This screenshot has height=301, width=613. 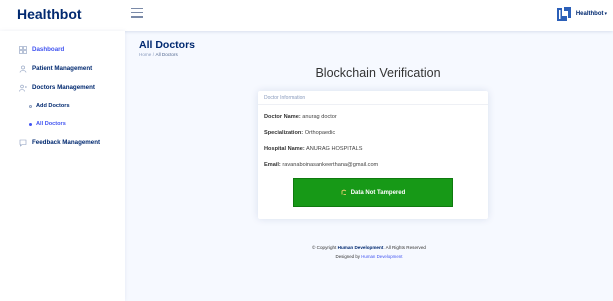 I want to click on sidebar-item-doctors-management: Doctors Management, so click(x=62, y=87).